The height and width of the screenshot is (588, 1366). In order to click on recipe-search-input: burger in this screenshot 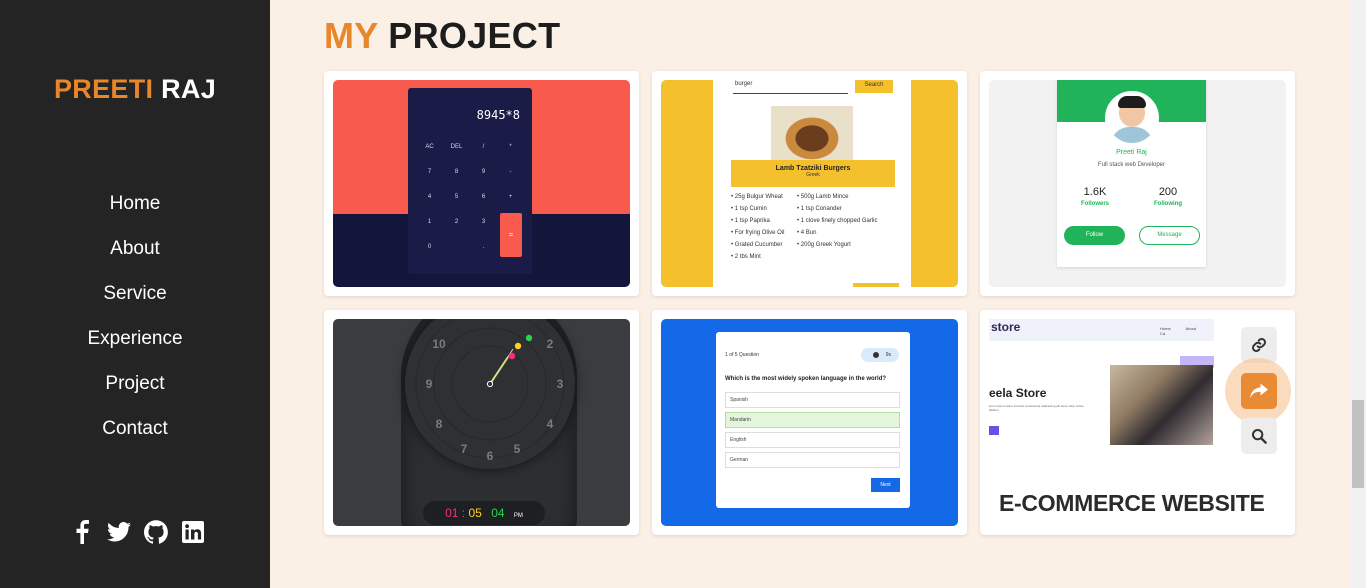, I will do `click(790, 87)`.